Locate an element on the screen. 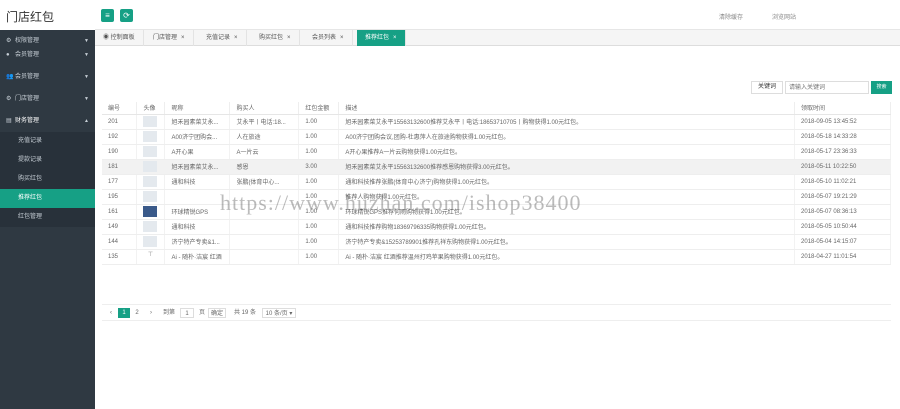  cell-nickname: 通和科技 is located at coordinates (197, 182).